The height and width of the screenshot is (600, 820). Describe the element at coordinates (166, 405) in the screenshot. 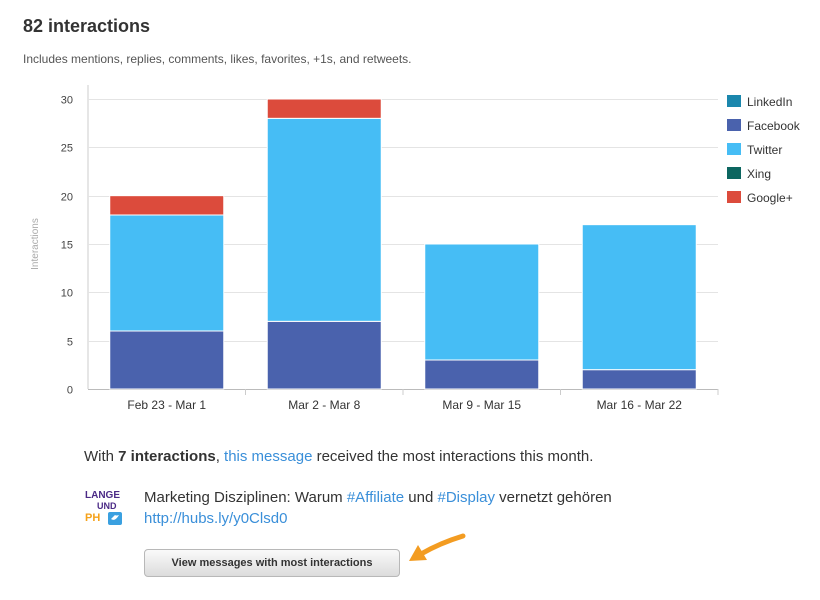

I see `x-tick-label: Feb 23 - Mar 1` at that location.